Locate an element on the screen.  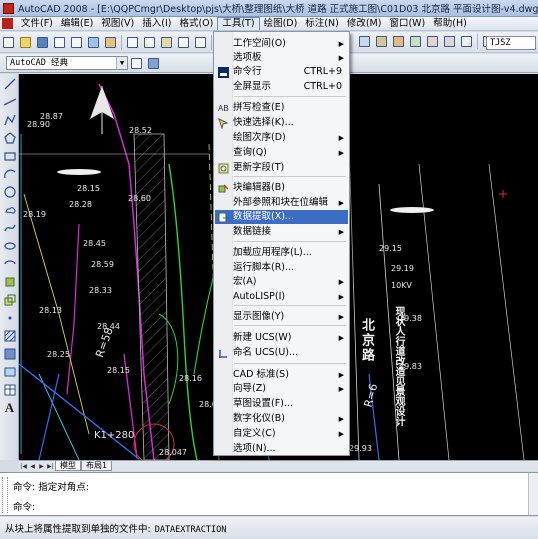
elevation-label: 29.15 is located at coordinates (390, 248).